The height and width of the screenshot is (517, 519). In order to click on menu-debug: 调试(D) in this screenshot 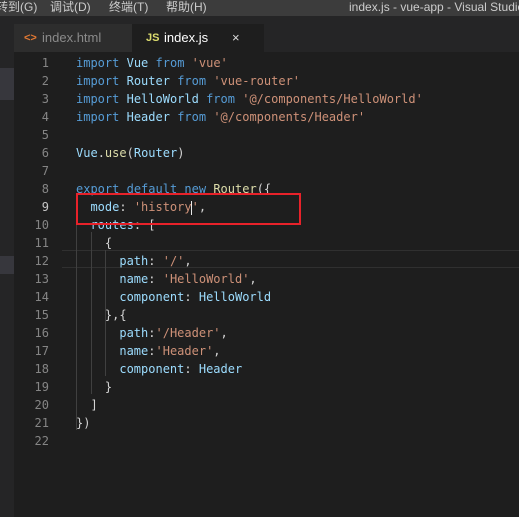, I will do `click(70, 8)`.